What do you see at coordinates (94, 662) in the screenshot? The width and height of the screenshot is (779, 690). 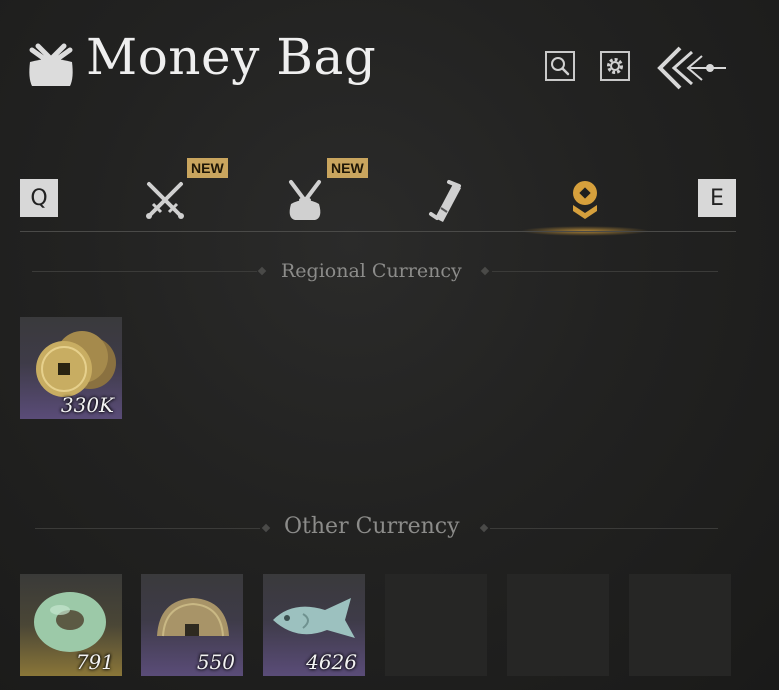 I see `item-quantity: 791` at bounding box center [94, 662].